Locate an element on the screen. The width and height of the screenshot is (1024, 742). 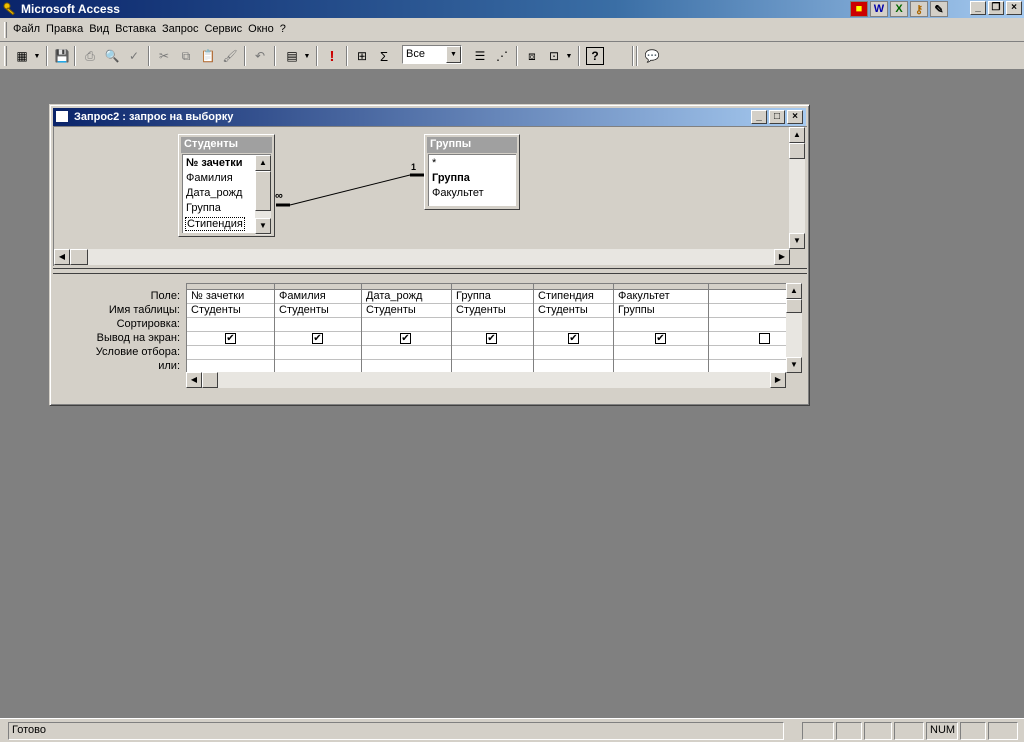
toolbar-grip is located at coordinates (5, 56).